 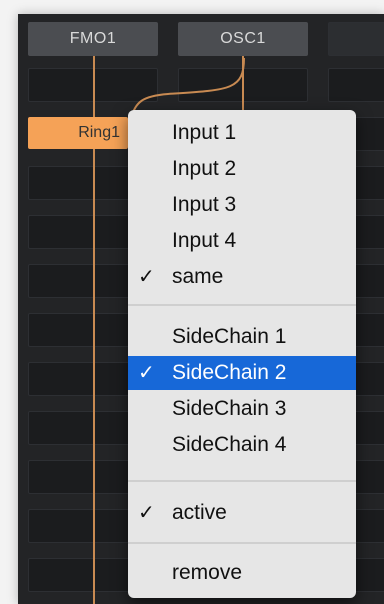 What do you see at coordinates (242, 277) in the screenshot?
I see `menu-item-same: ✓ same` at bounding box center [242, 277].